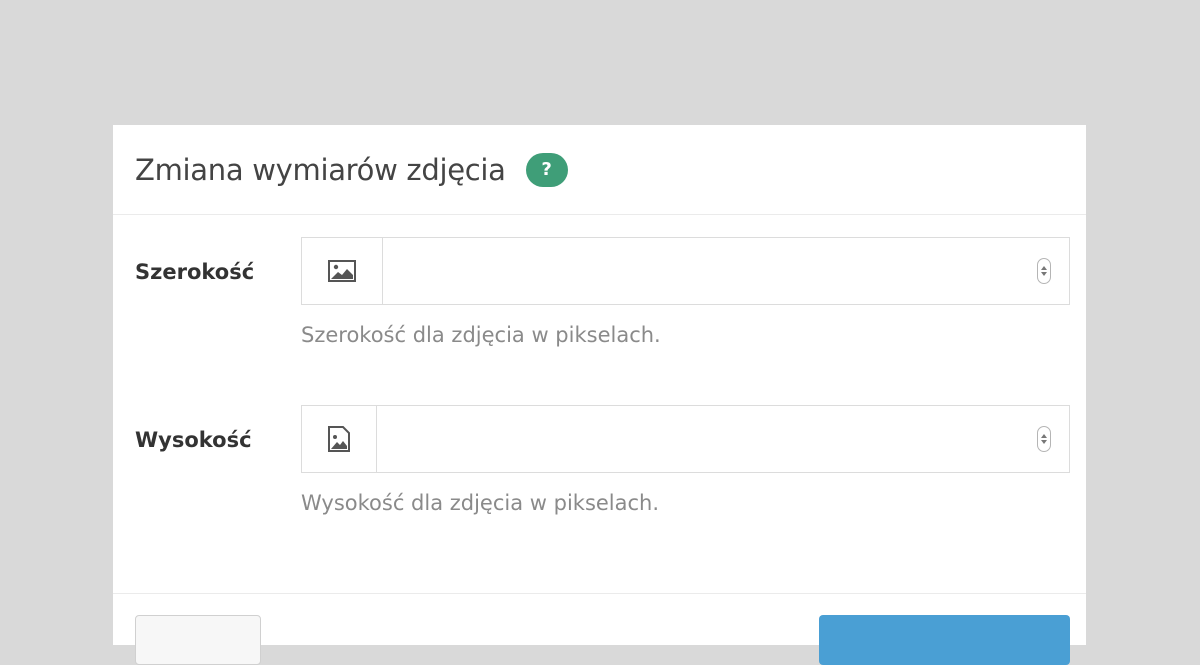  I want to click on dialog-footer, so click(599, 629).